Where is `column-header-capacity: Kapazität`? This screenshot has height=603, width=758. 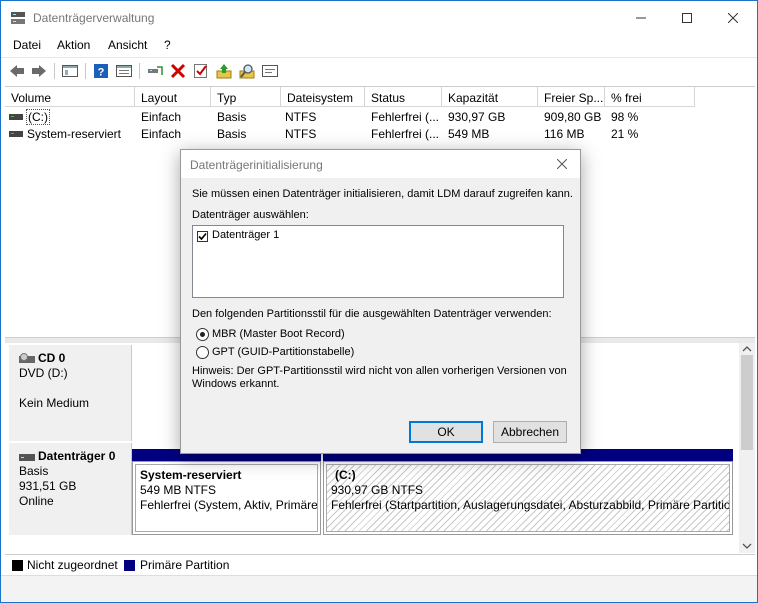
column-header-capacity: Kapazität is located at coordinates (490, 97).